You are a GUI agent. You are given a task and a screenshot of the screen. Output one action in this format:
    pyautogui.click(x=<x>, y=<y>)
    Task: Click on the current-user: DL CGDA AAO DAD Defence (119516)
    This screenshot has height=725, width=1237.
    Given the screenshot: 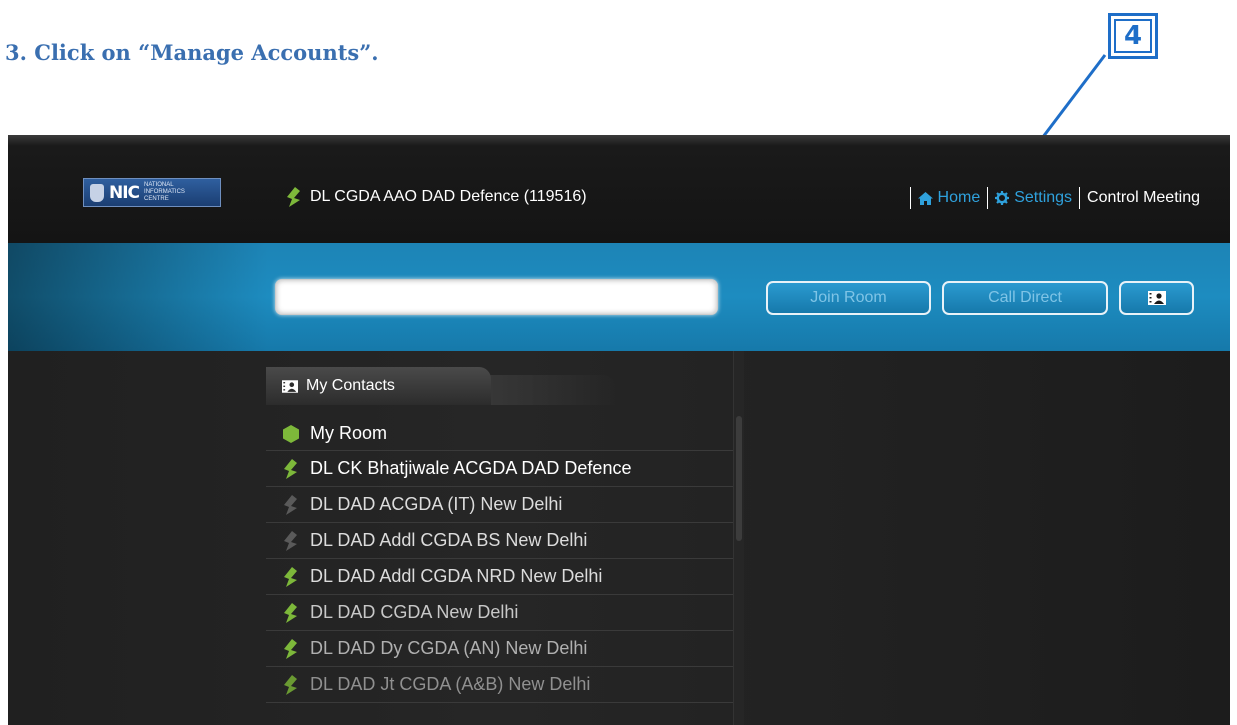 What is the action you would take?
    pyautogui.click(x=436, y=197)
    